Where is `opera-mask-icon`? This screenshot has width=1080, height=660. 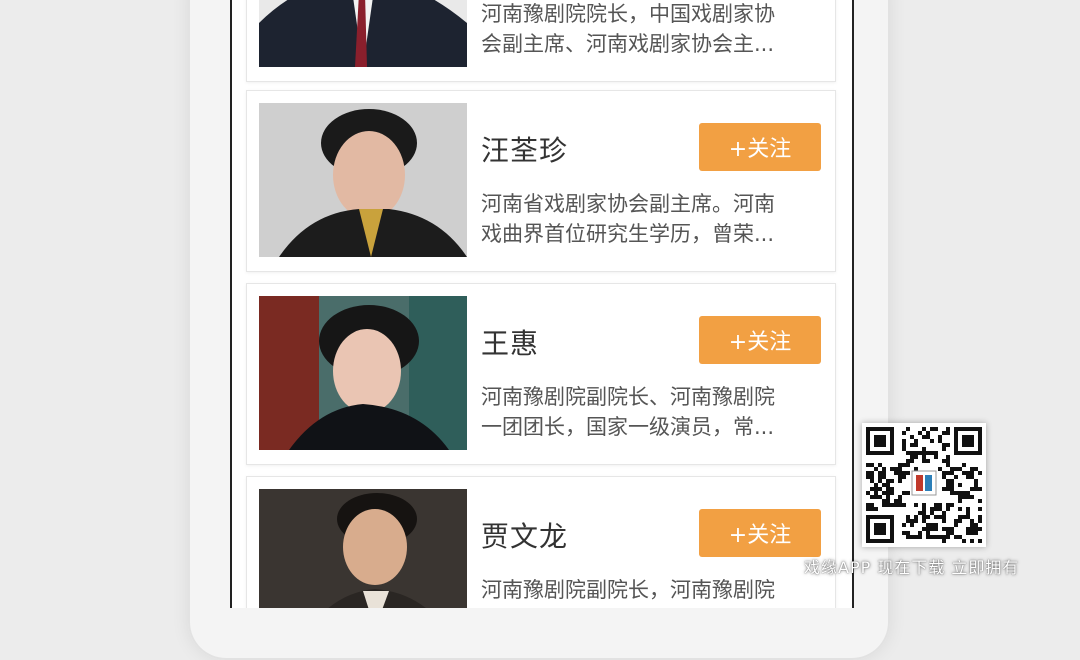 opera-mask-icon is located at coordinates (924, 483).